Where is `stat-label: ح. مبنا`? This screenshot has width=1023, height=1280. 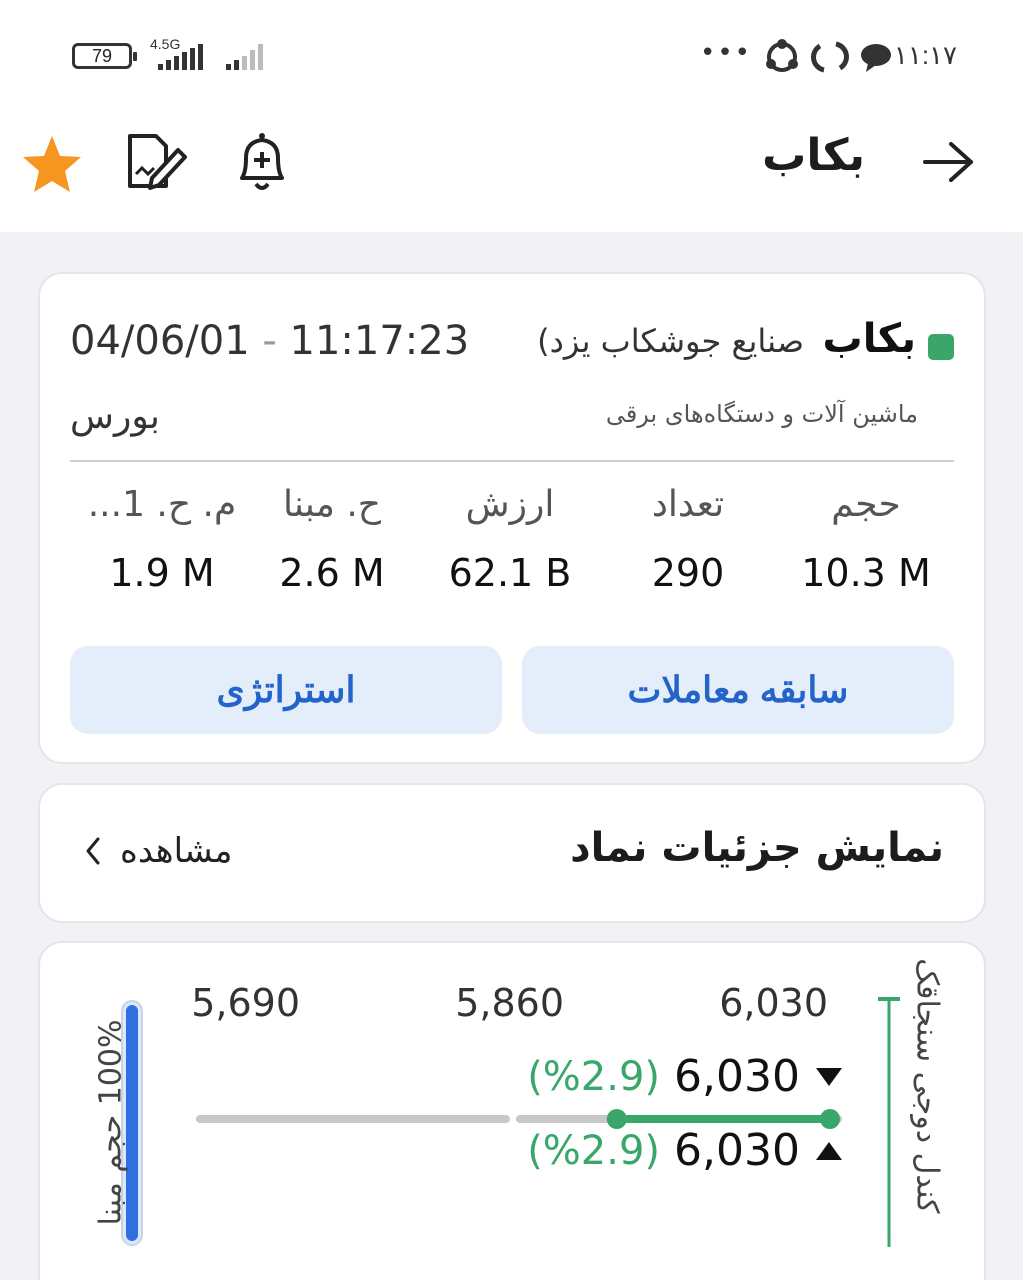
stat-label: ح. مبنا is located at coordinates (332, 504).